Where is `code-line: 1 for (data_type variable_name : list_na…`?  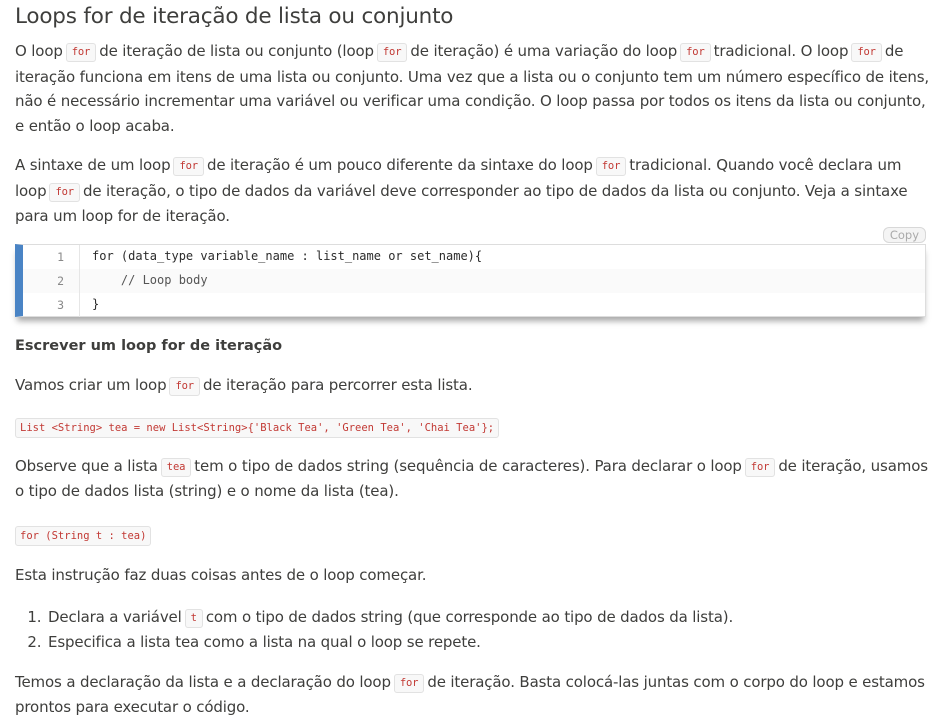
code-line: 1 for (data_type variable_name : list_na… is located at coordinates (474, 256).